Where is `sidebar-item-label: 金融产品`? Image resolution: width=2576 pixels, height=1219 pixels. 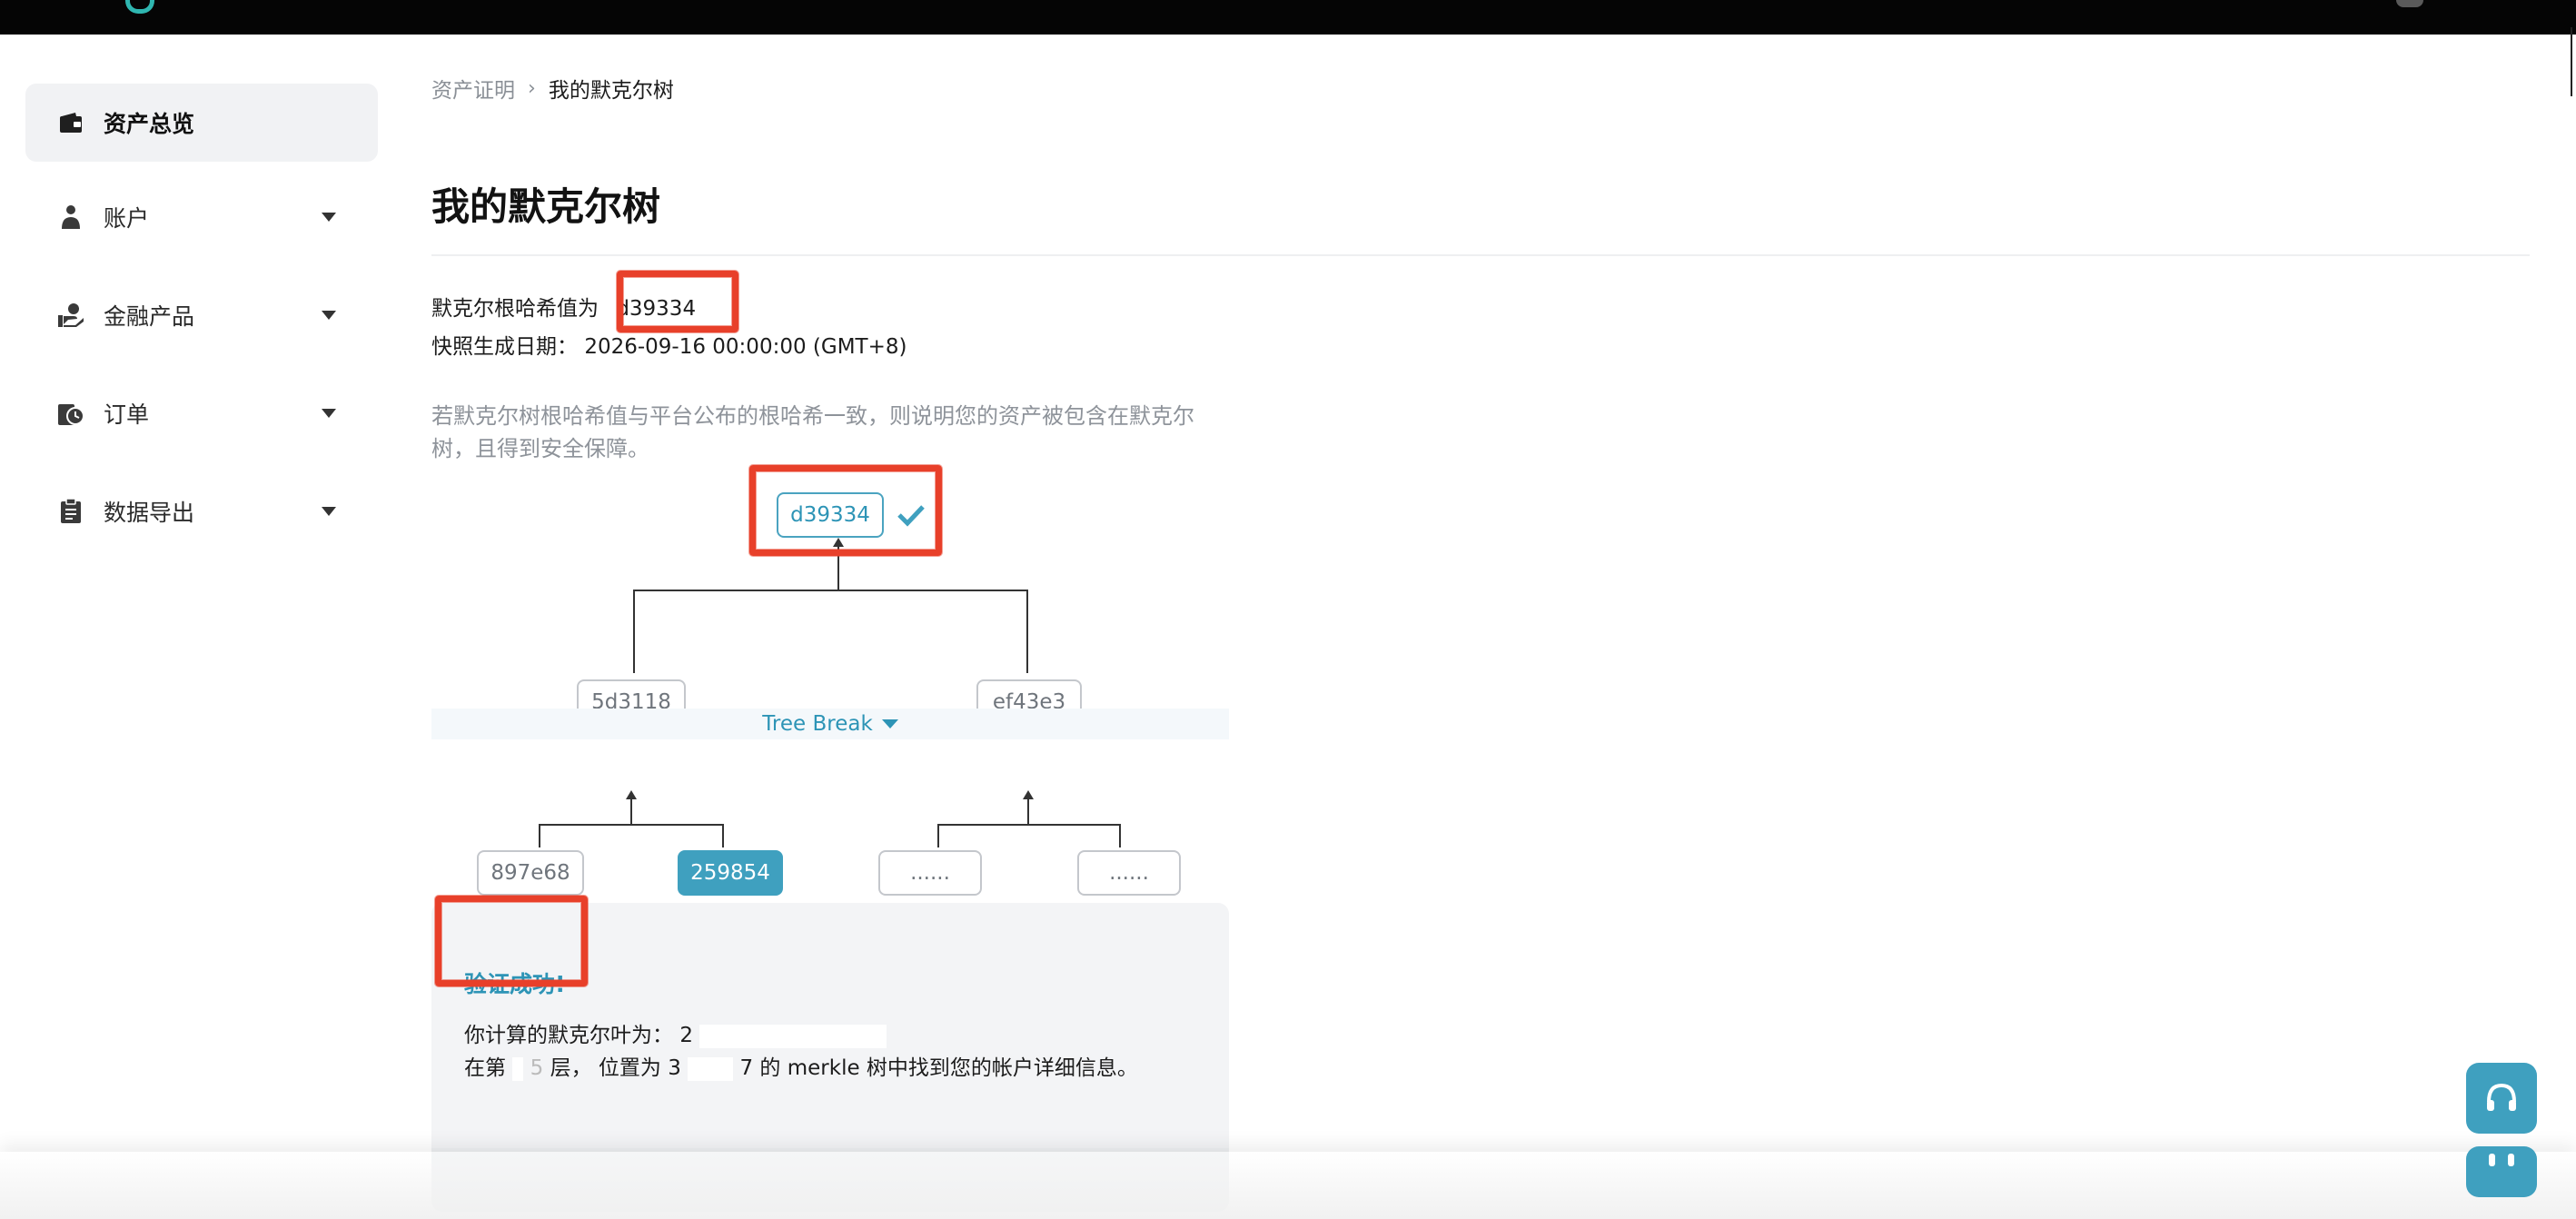 sidebar-item-label: 金融产品 is located at coordinates (149, 316).